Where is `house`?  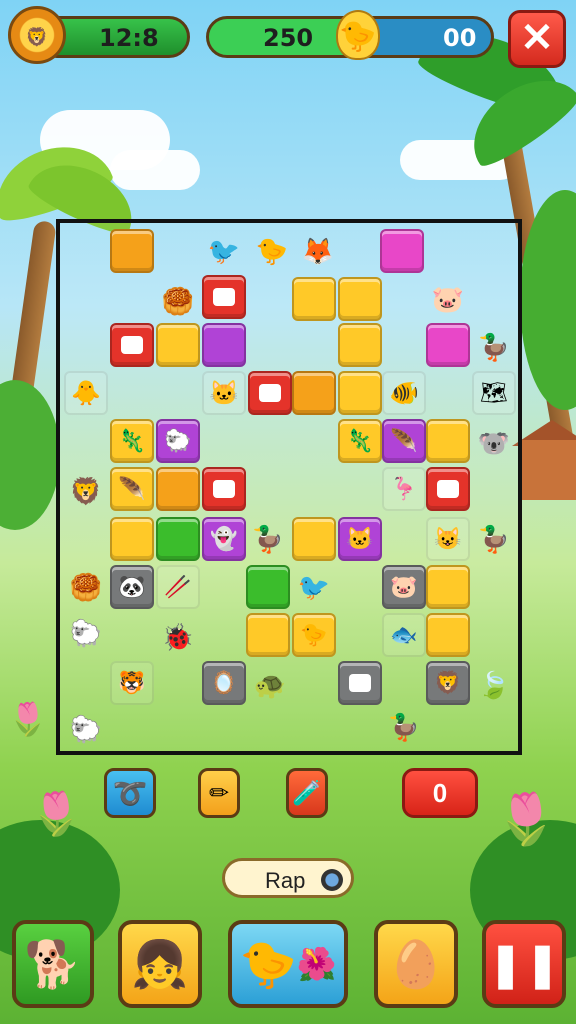 house is located at coordinates (548, 470).